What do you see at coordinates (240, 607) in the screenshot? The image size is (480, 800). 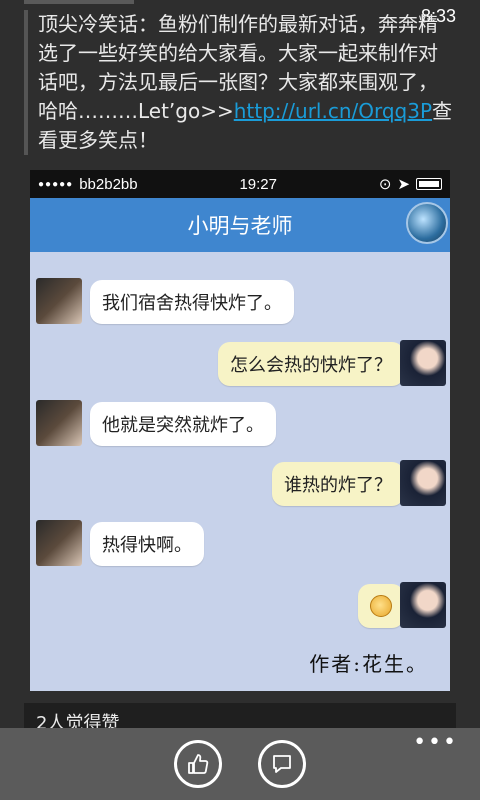 I see `message-row` at bounding box center [240, 607].